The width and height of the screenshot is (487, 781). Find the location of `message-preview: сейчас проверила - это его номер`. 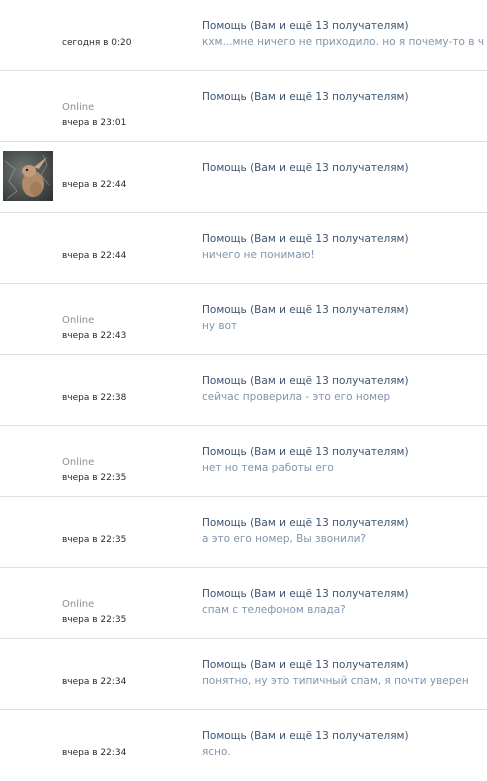

message-preview: сейчас проверила - это его номер is located at coordinates (343, 397).